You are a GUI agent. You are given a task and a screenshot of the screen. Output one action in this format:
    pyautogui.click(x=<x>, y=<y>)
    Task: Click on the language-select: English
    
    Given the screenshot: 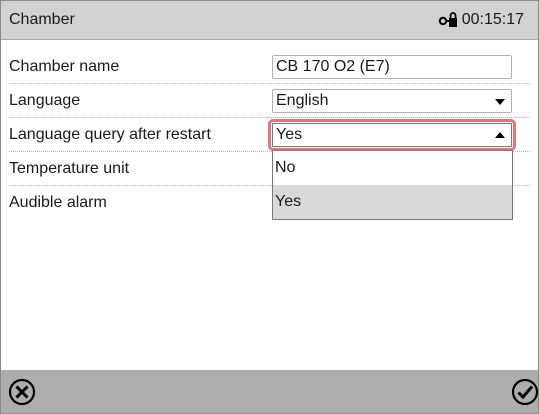 What is the action you would take?
    pyautogui.click(x=392, y=101)
    